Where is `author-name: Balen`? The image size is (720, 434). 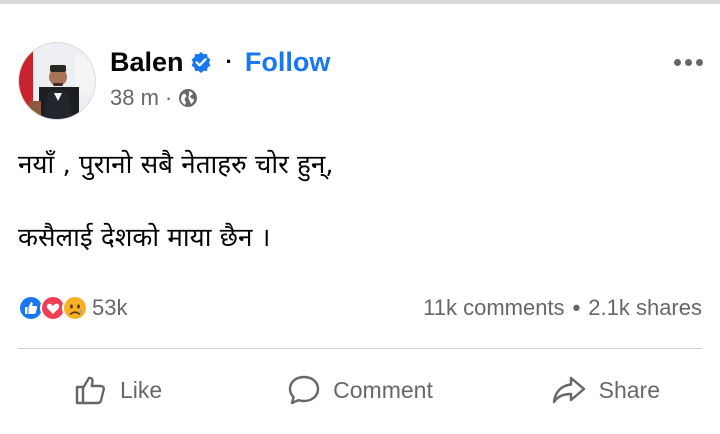 author-name: Balen is located at coordinates (147, 62).